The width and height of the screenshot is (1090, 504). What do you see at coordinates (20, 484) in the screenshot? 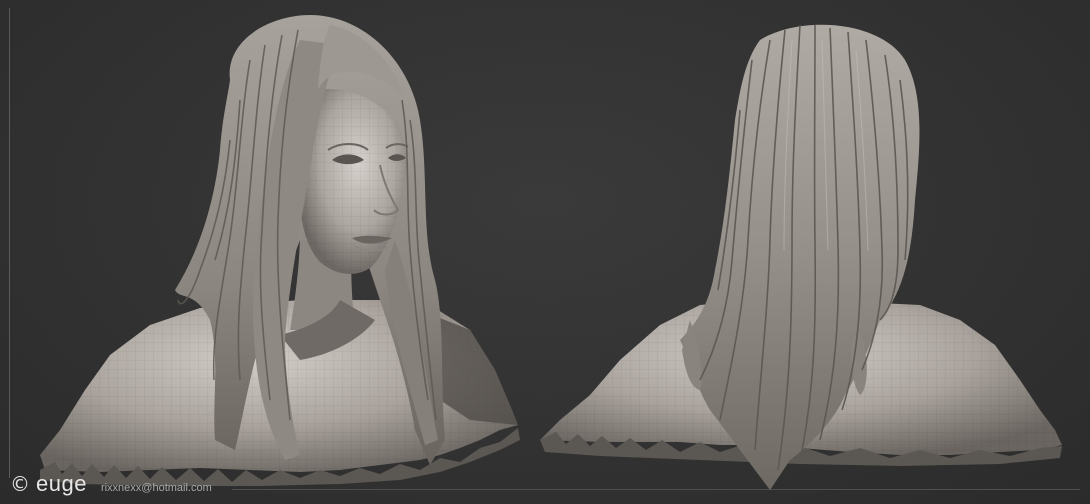
I see `copyright-icon: ©` at bounding box center [20, 484].